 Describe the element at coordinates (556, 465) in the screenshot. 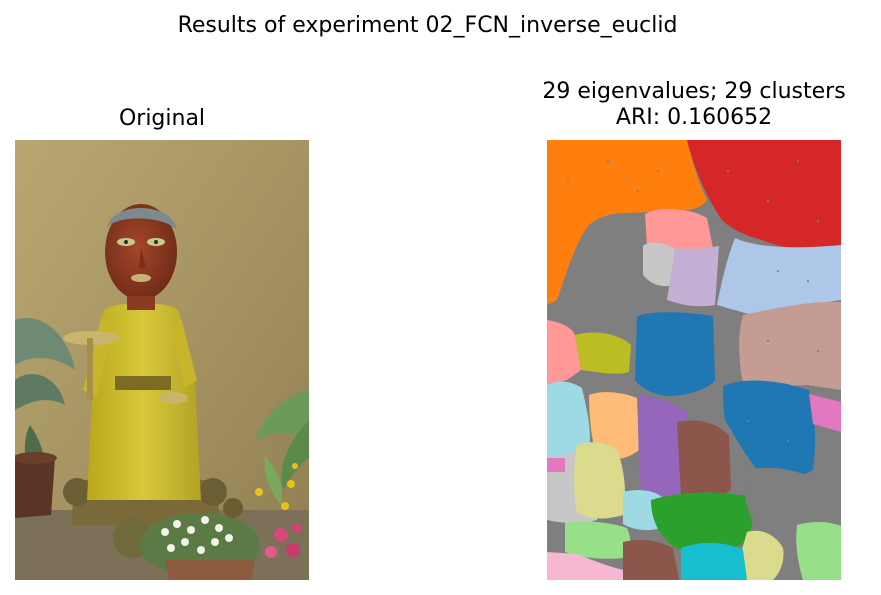

I see `segment-magenta-left` at that location.